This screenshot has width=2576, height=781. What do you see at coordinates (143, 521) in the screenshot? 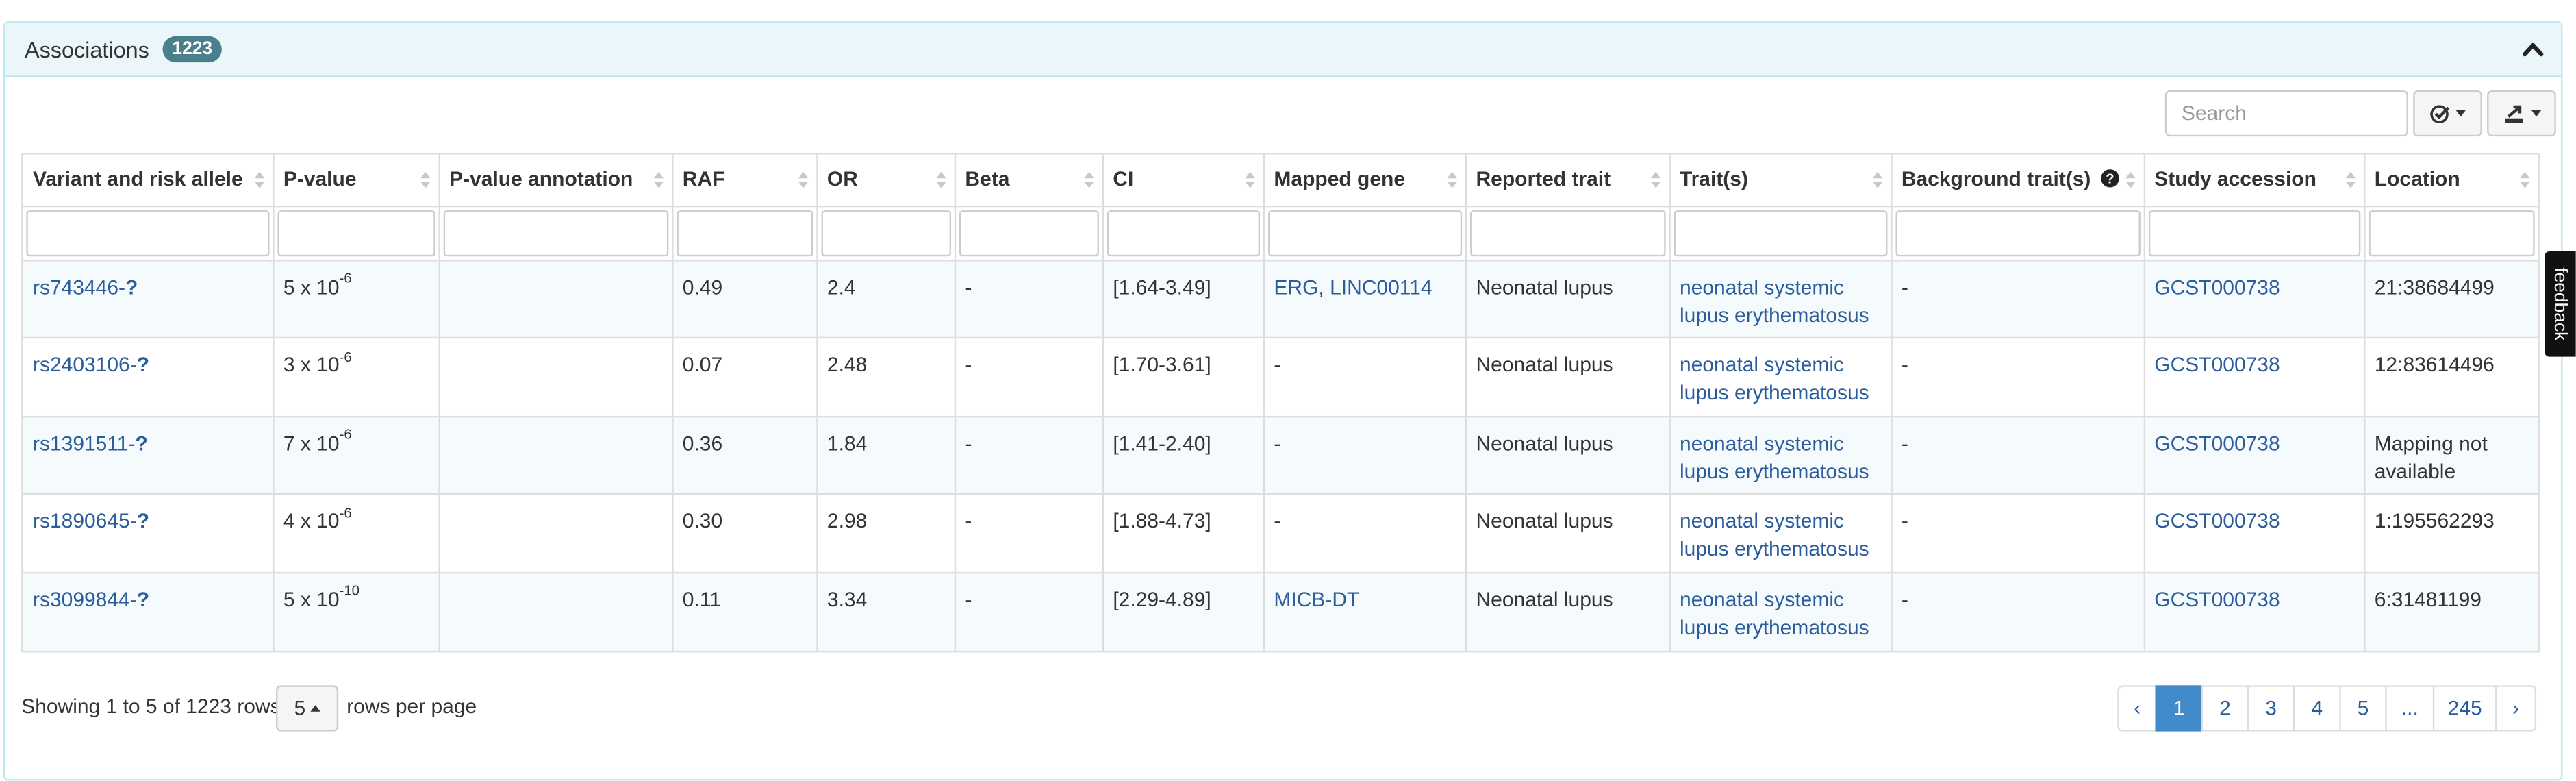
I see `risk-allele: ?` at bounding box center [143, 521].